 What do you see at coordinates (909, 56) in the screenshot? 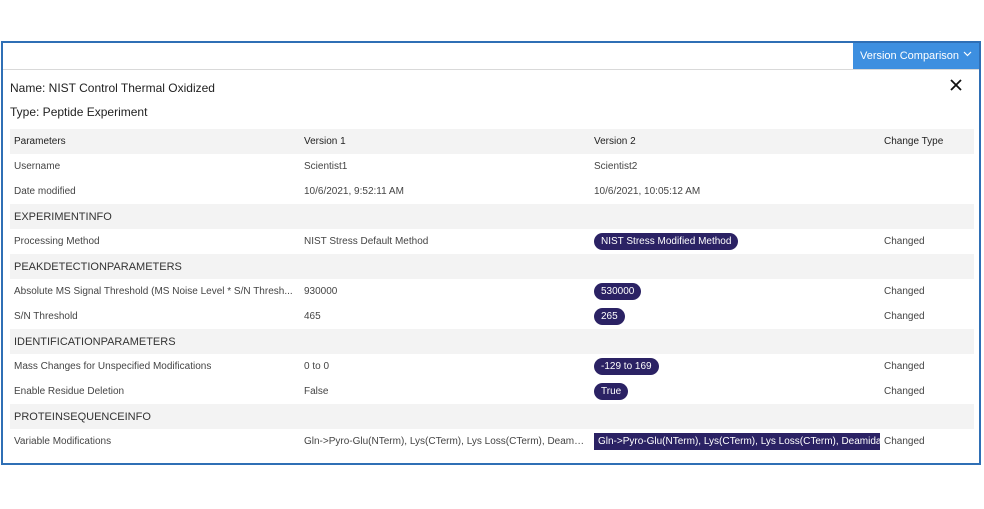
I see `version-comparison-label: Version Comparison` at bounding box center [909, 56].